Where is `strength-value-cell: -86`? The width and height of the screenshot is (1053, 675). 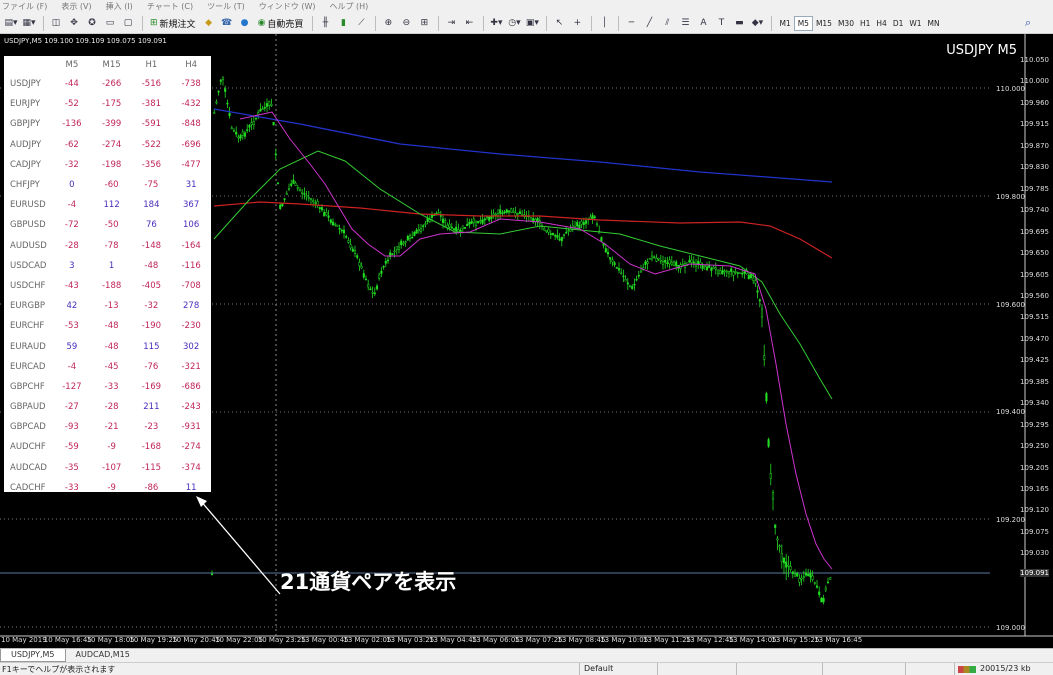
strength-value-cell: -86 is located at coordinates (151, 487).